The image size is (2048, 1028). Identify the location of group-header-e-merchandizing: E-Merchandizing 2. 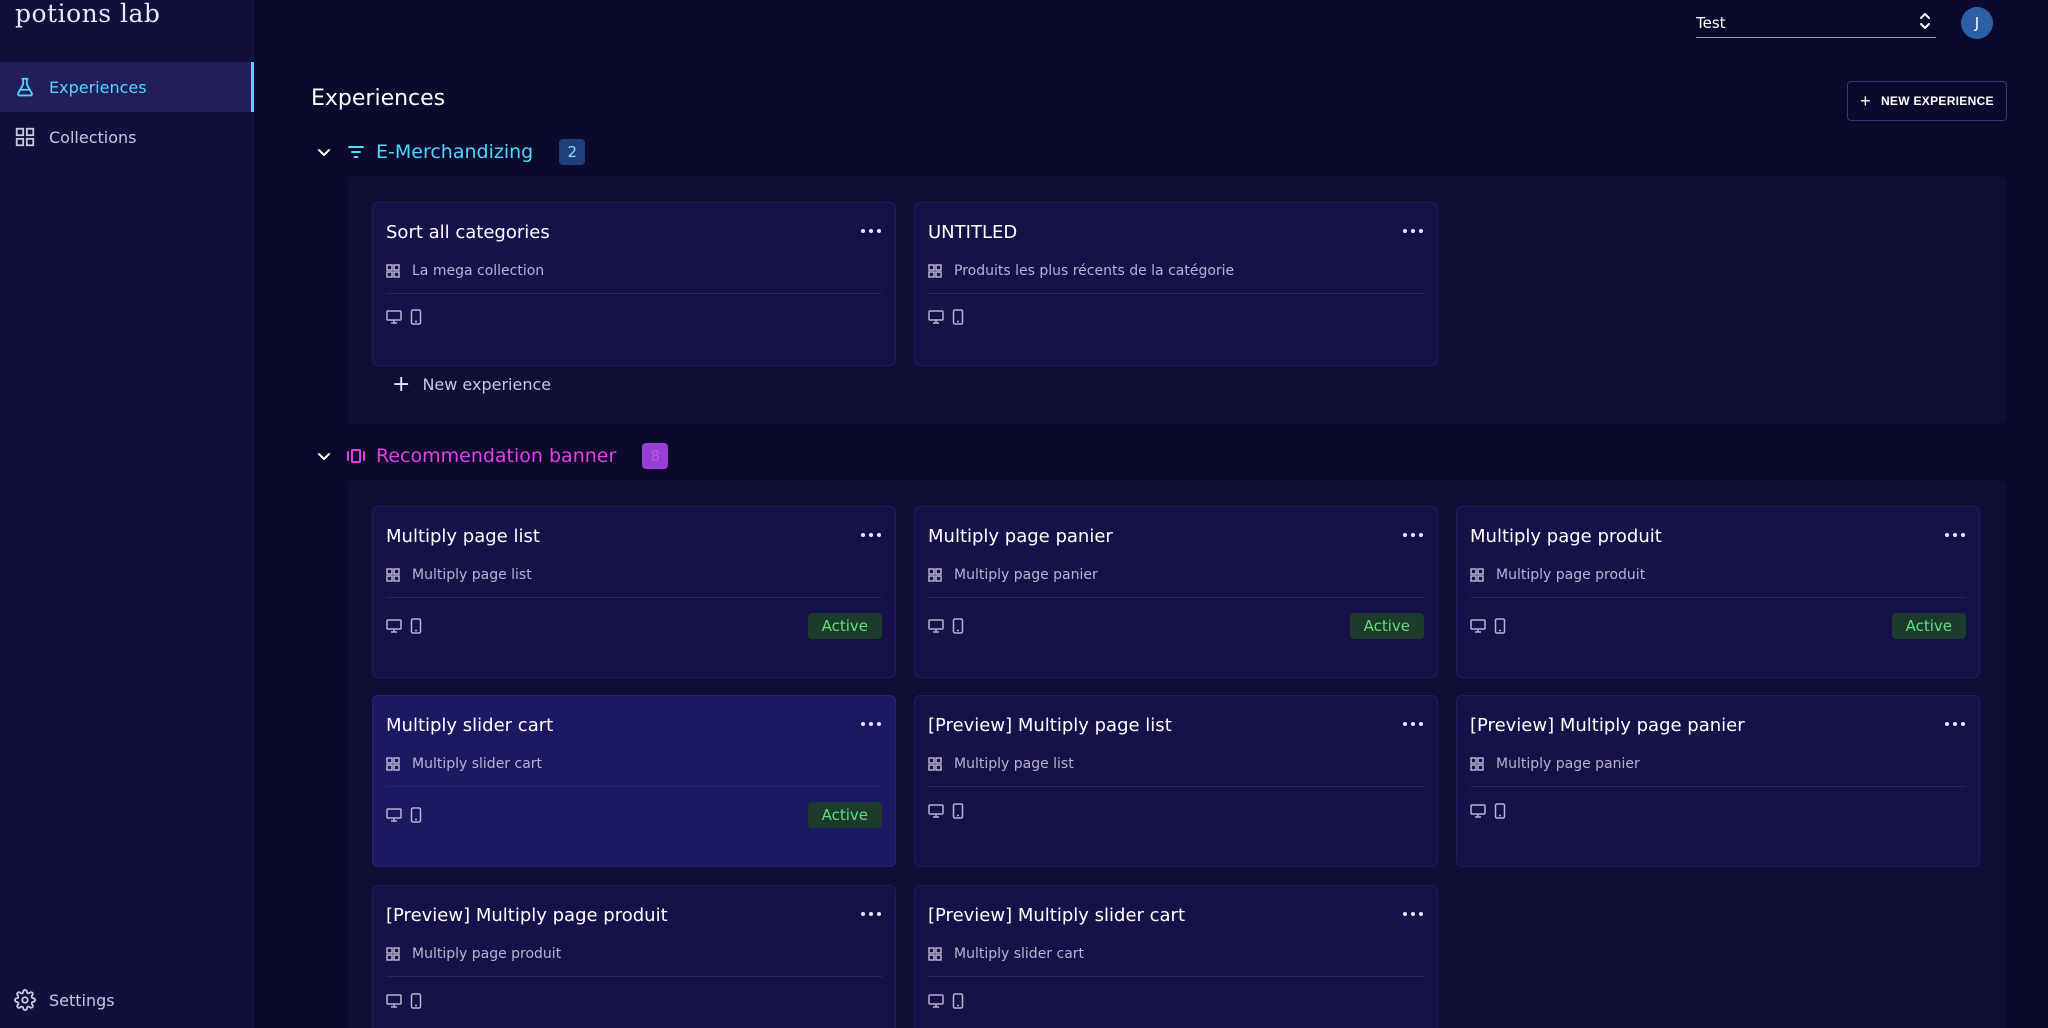
(451, 152).